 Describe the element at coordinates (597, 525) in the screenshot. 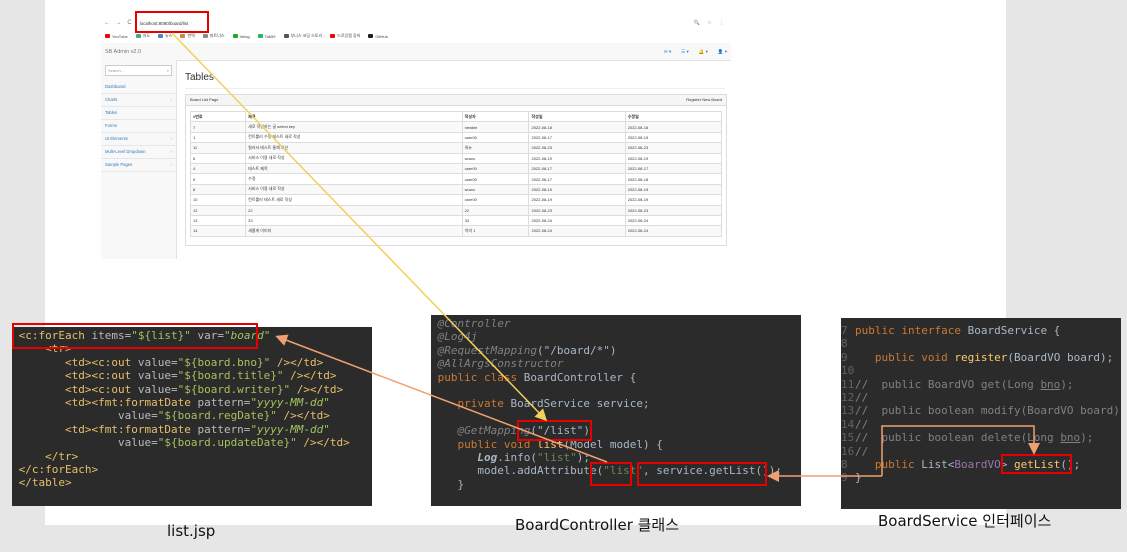

I see `caption-controller: BoardController 클래스` at that location.